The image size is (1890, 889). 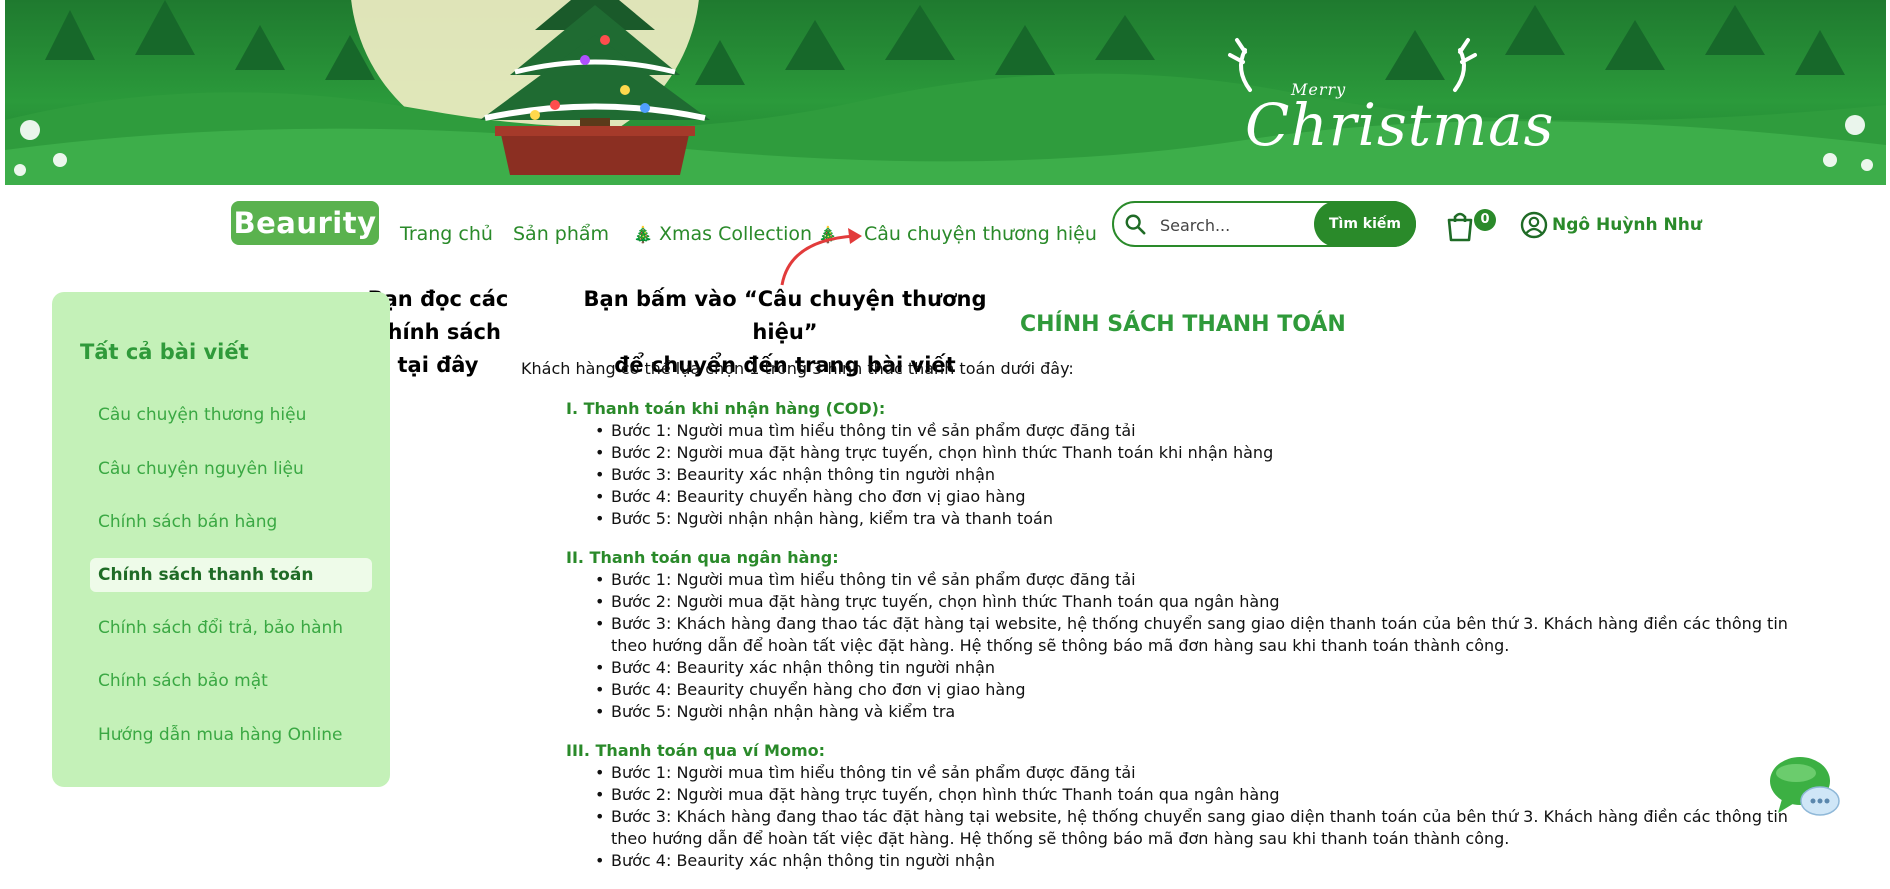 I want to click on christmas-text: Christmas, so click(x=1400, y=125).